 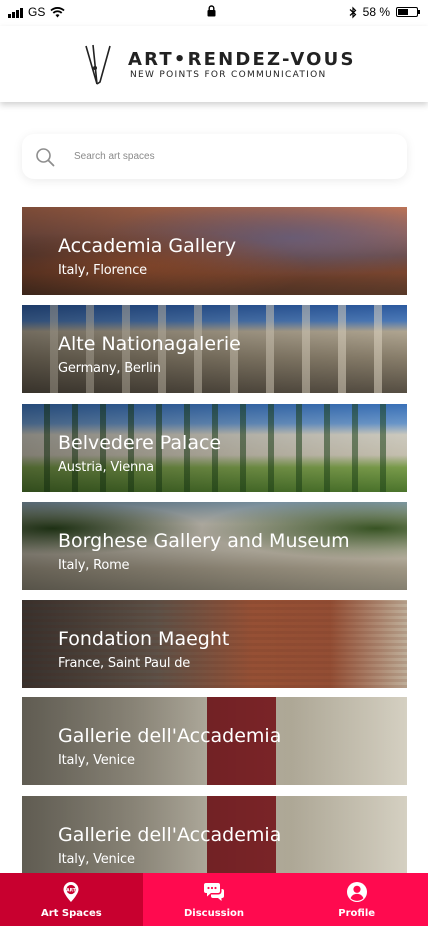 I want to click on tab-art-spaces: ART Art Spaces, so click(x=71, y=899).